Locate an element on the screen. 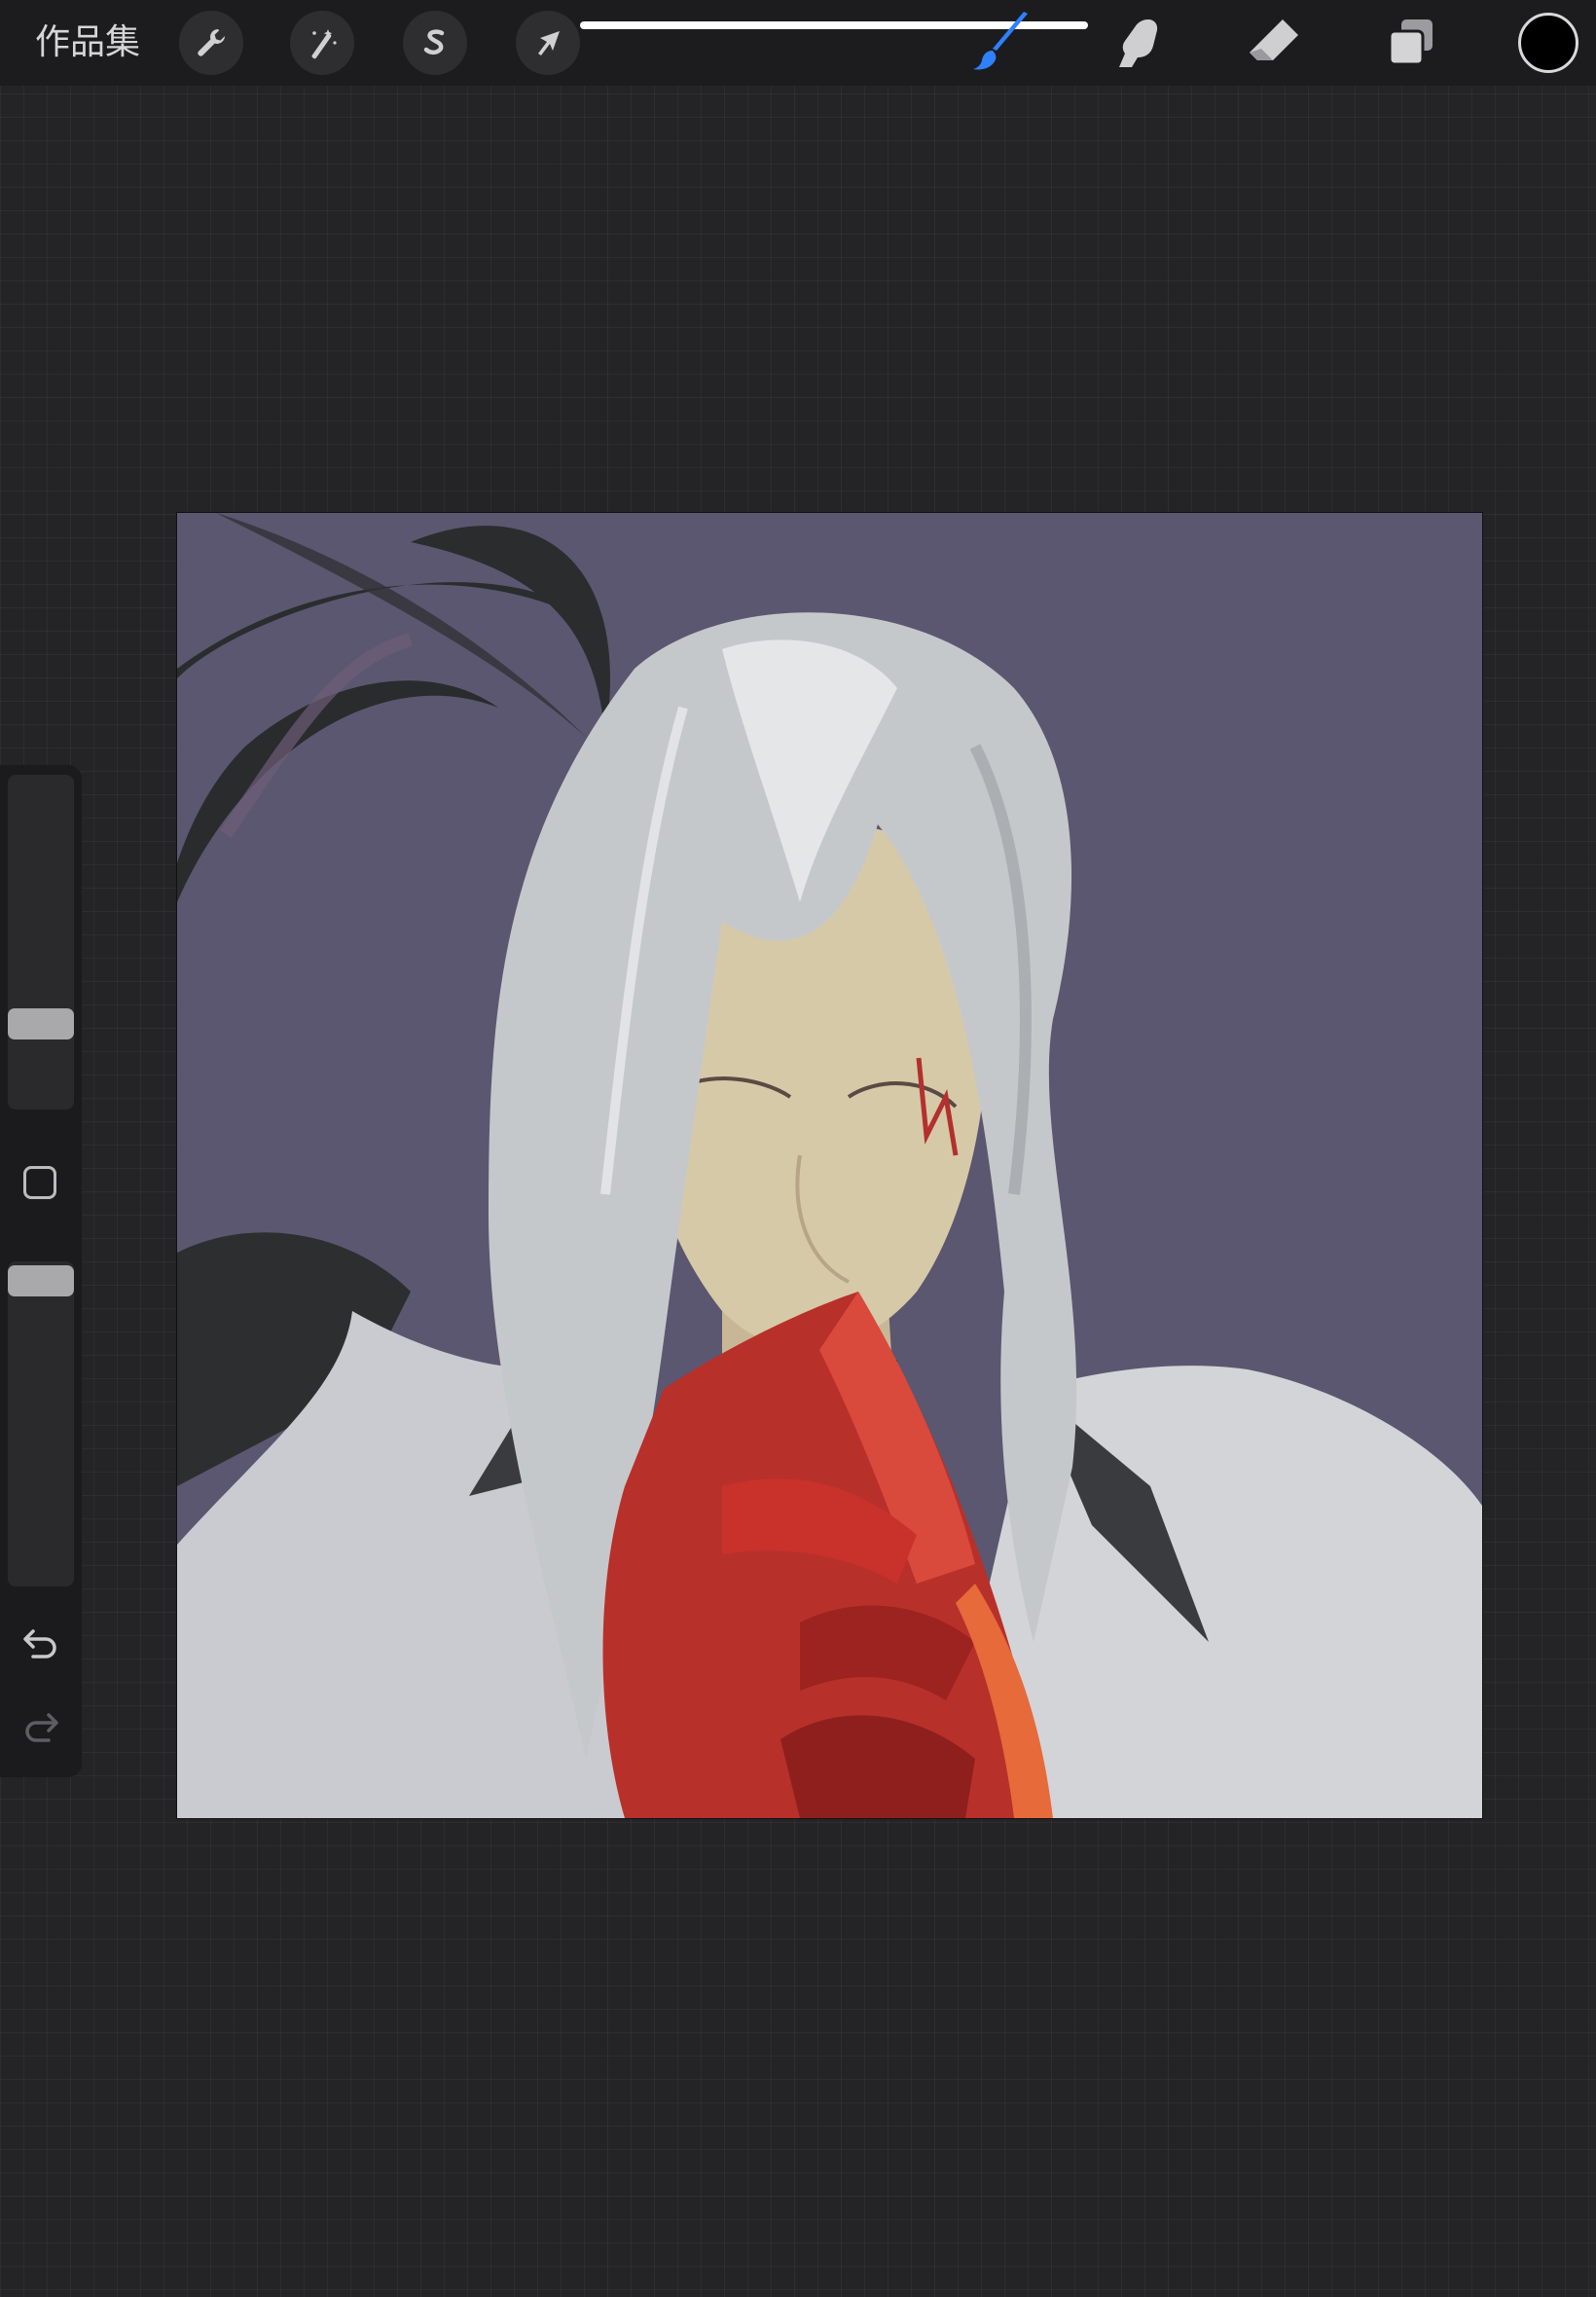 Image resolution: width=1596 pixels, height=2297 pixels. opacity-slider-track is located at coordinates (41, 1423).